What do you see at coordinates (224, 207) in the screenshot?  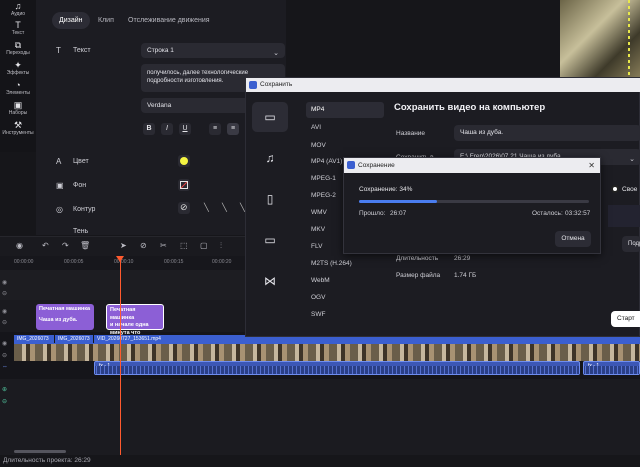 I see `outline-style-2: ╲` at bounding box center [224, 207].